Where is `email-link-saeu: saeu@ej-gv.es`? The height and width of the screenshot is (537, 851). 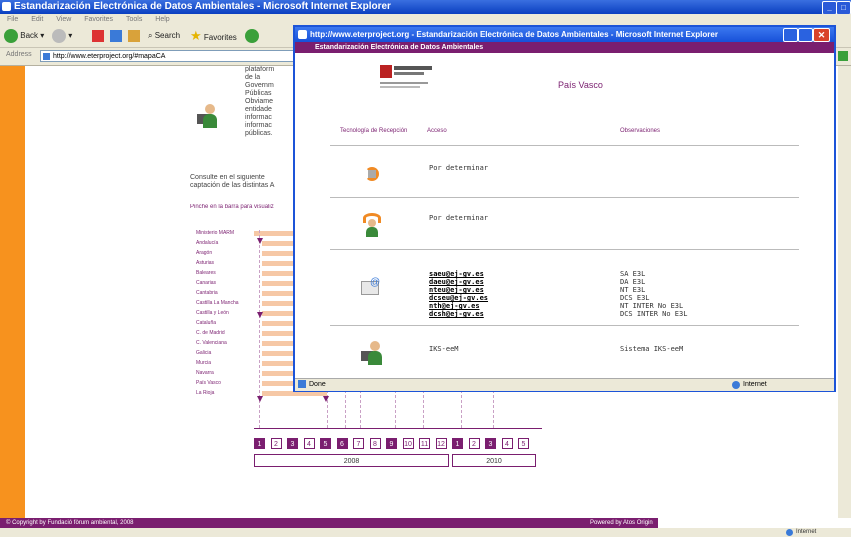 email-link-saeu: saeu@ej-gv.es is located at coordinates (456, 274).